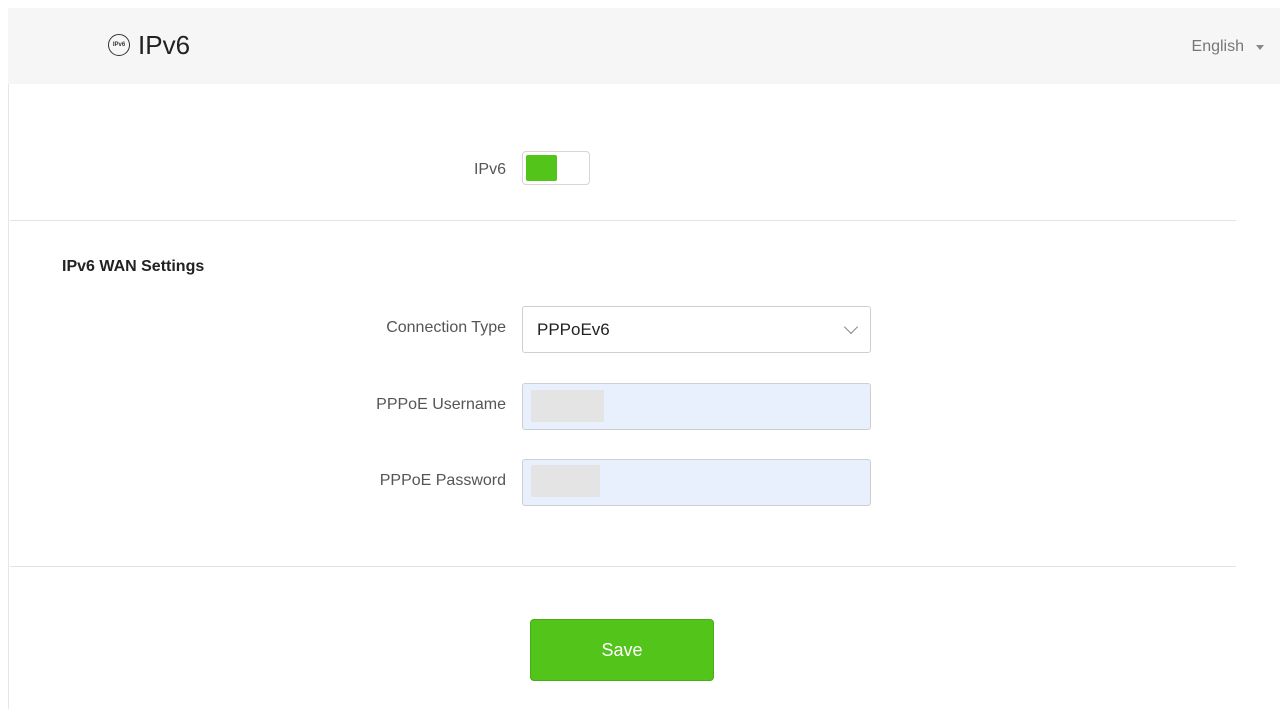  I want to click on connection-type-label: Connection Type, so click(446, 327).